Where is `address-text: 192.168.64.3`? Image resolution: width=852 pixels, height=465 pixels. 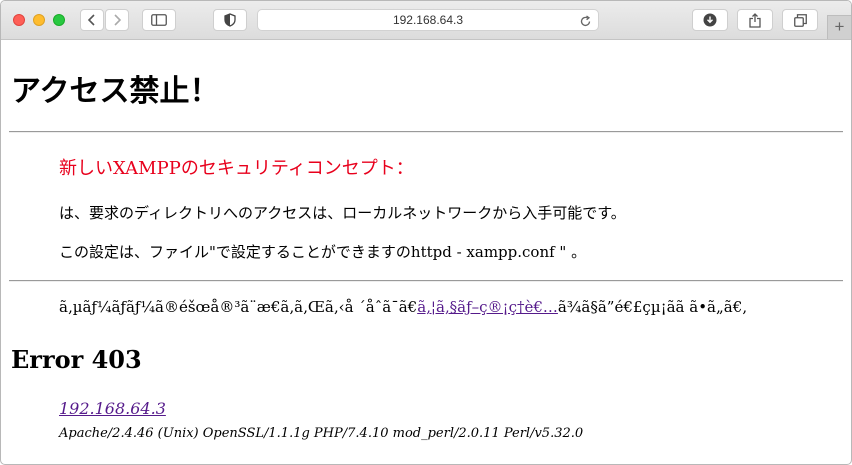 address-text: 192.168.64.3 is located at coordinates (428, 20).